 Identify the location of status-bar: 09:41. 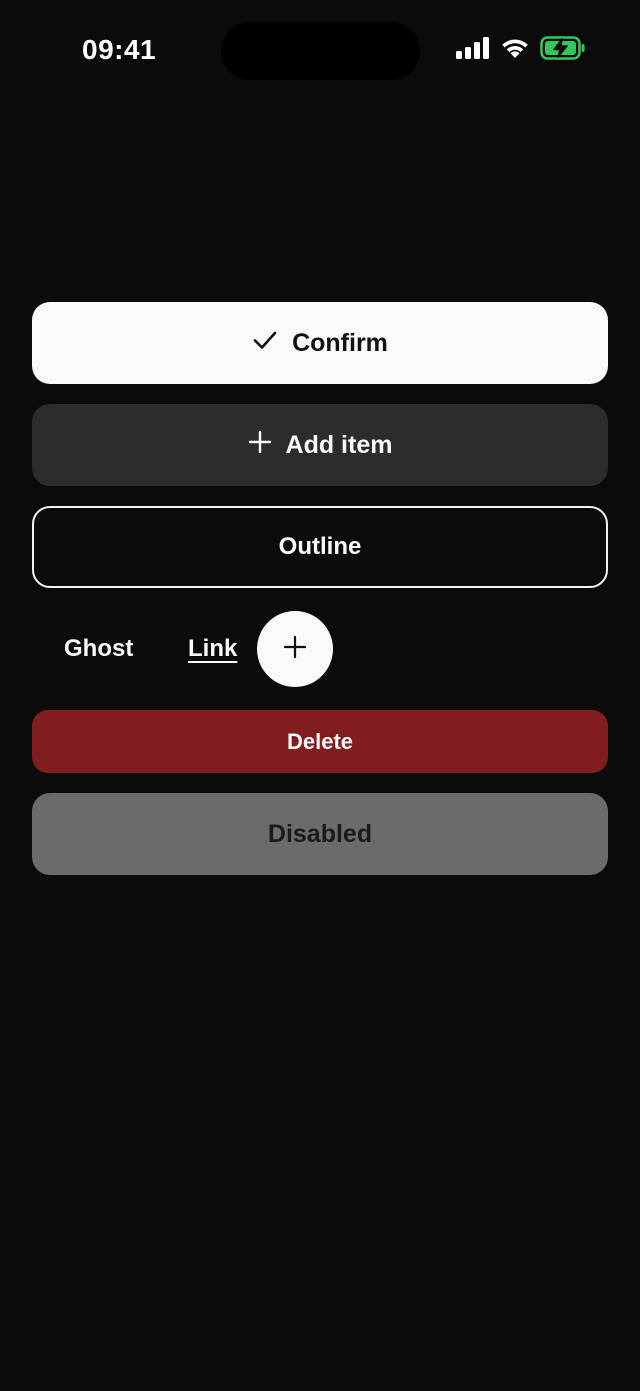
(320, 50).